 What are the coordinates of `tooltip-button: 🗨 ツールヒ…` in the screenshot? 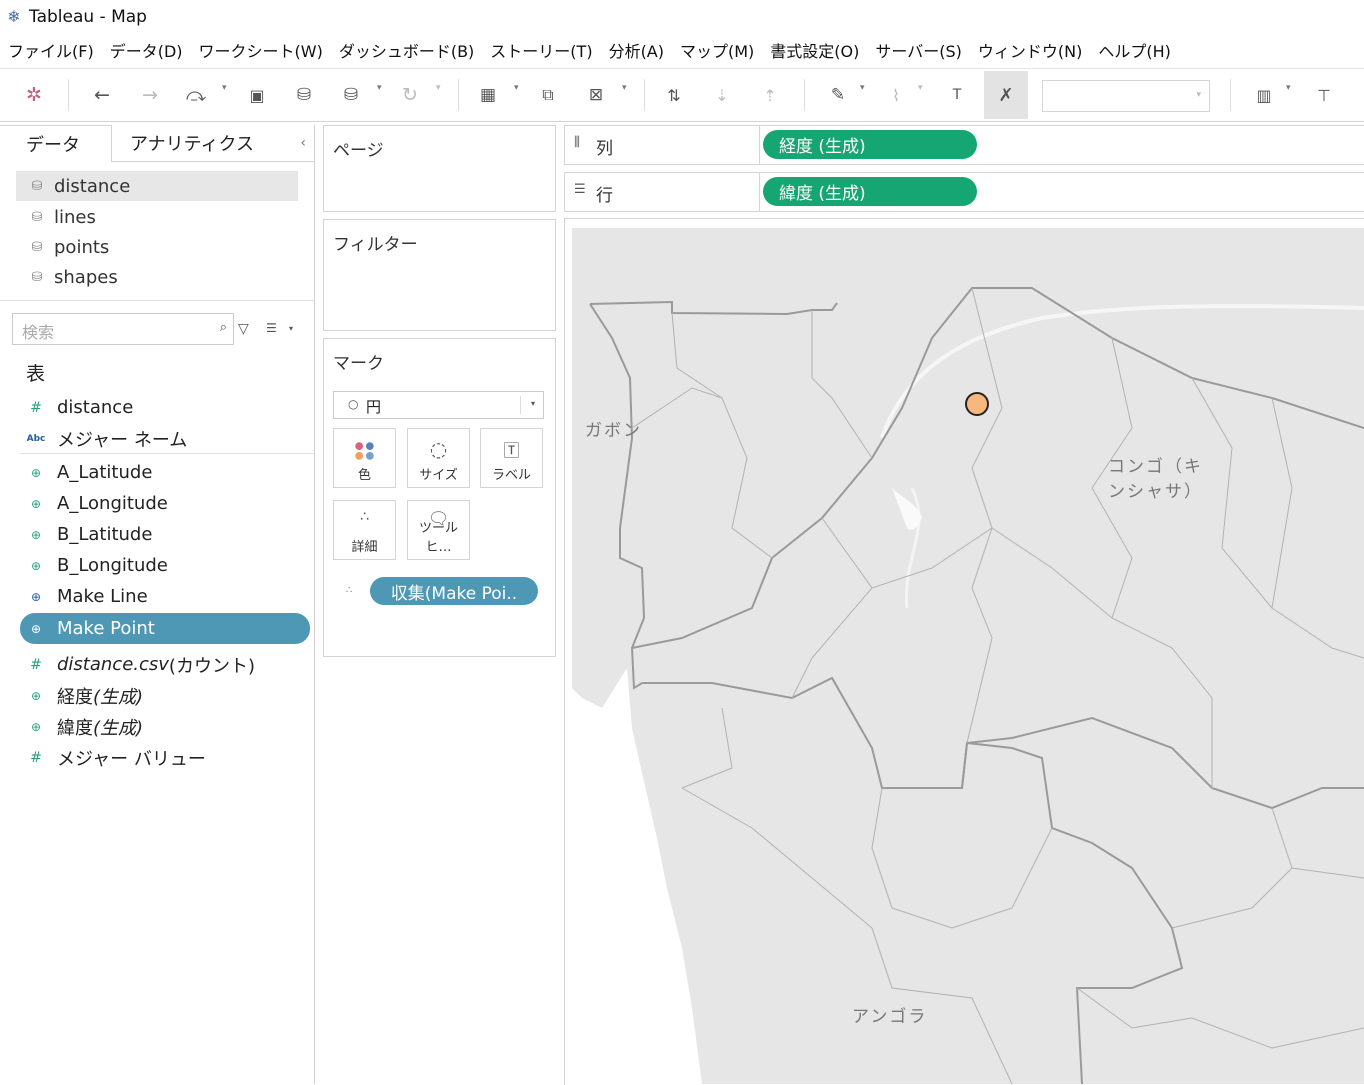 It's located at (438, 530).